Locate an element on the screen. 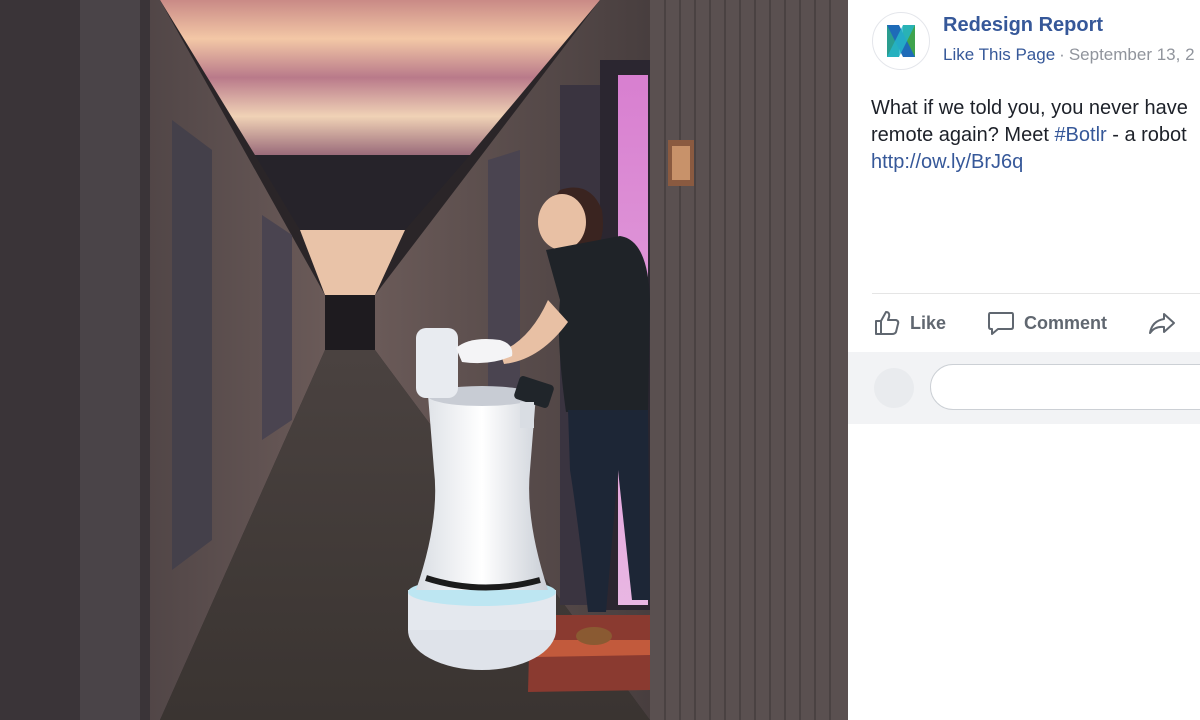 The height and width of the screenshot is (720, 1200). comment-button: Comment is located at coordinates (1046, 323).